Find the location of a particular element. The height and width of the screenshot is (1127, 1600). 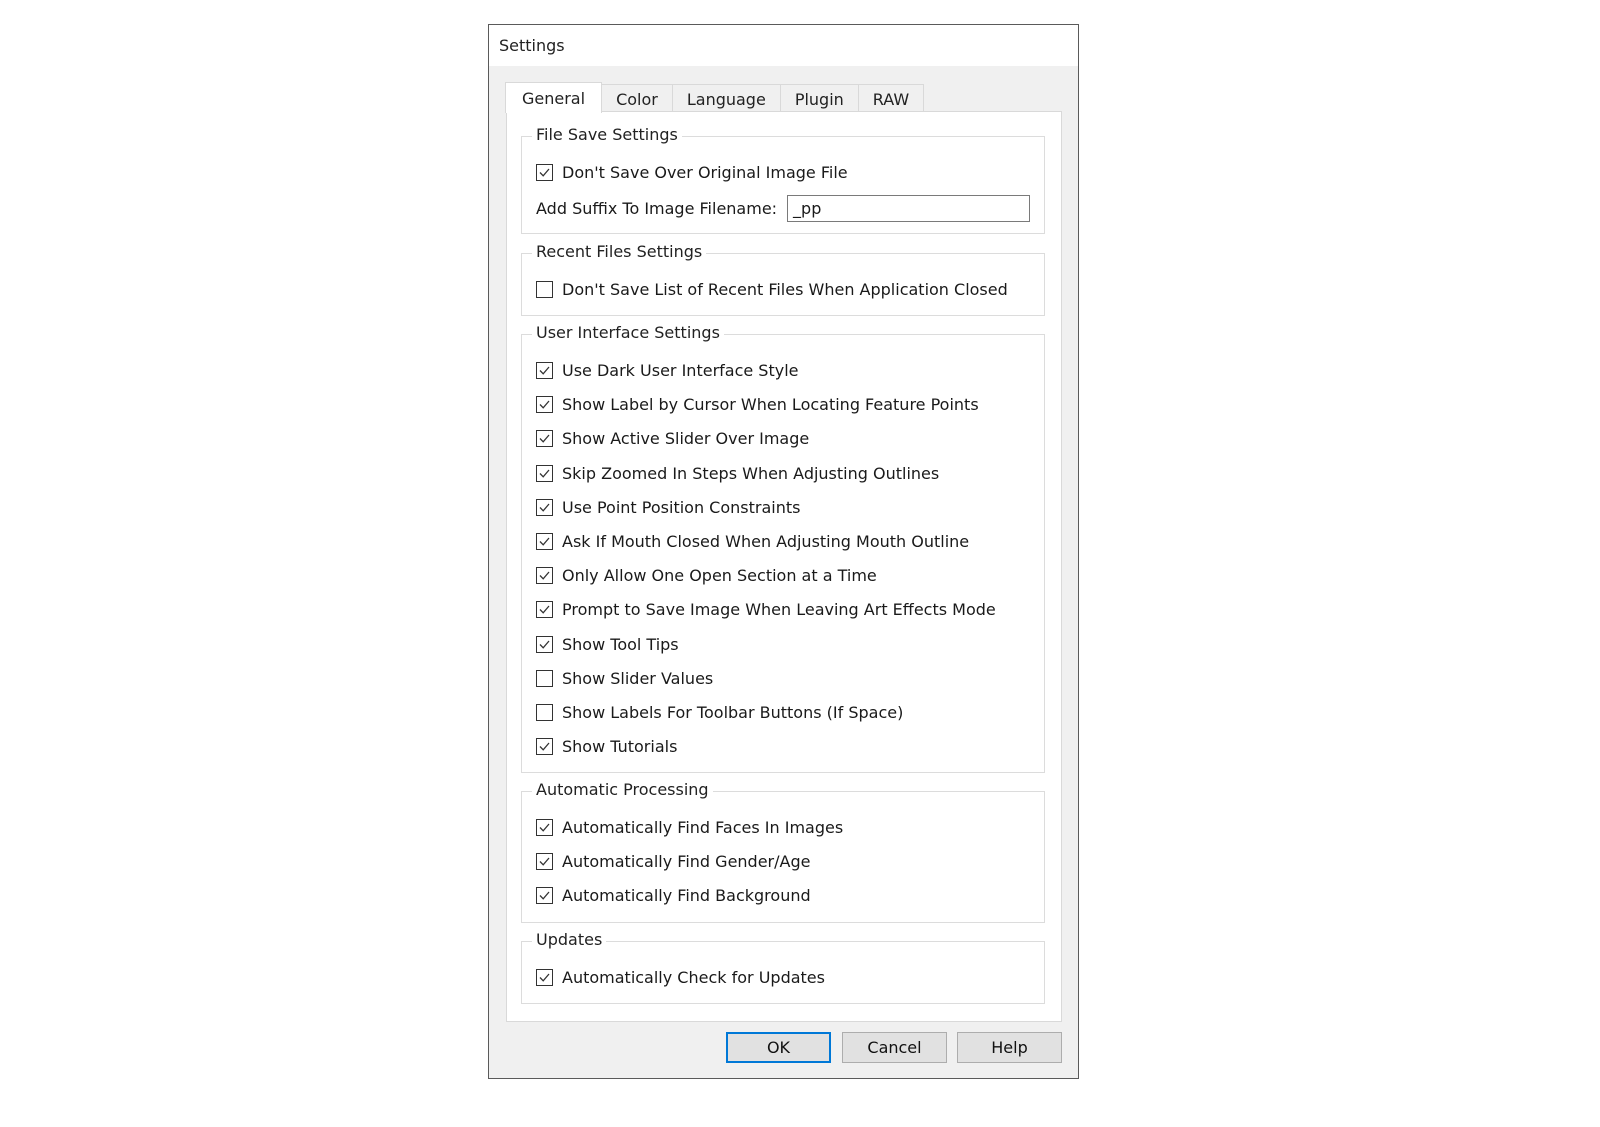

suffix-label: Add Suffix To Image Filename: is located at coordinates (657, 208).